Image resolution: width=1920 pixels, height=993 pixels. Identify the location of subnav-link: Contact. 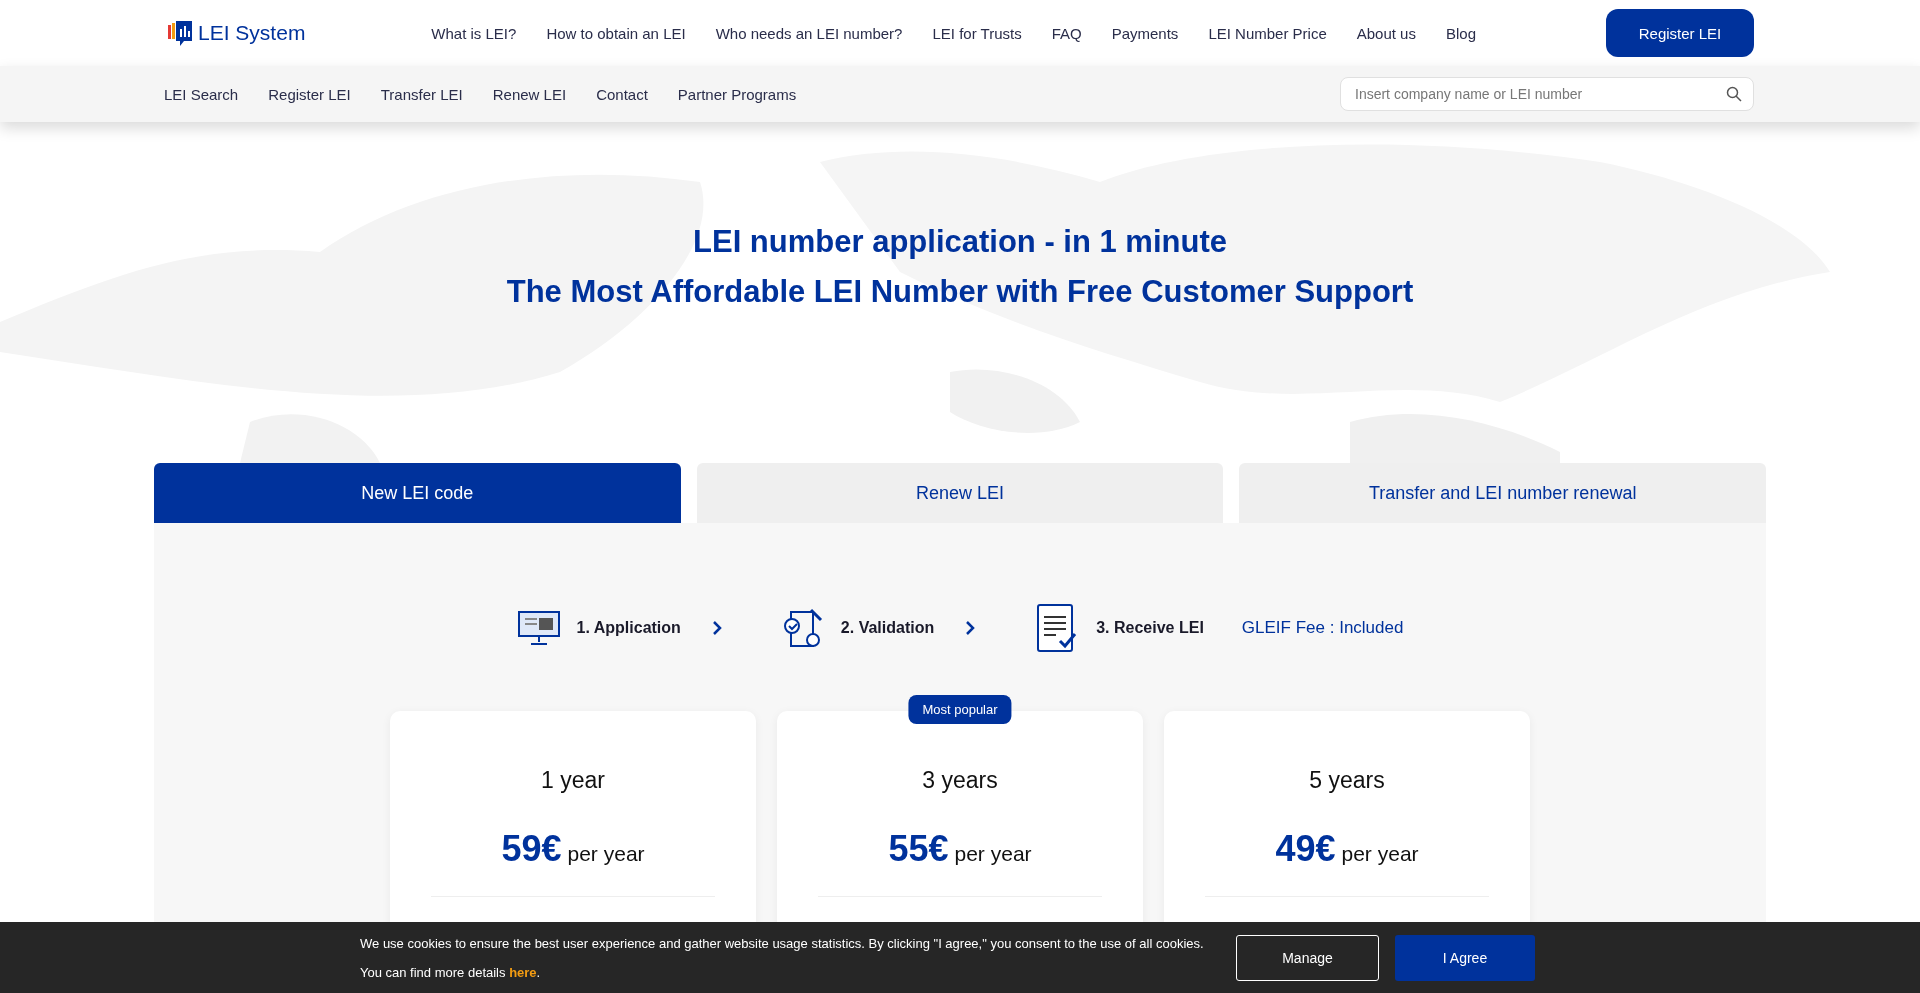
(622, 94).